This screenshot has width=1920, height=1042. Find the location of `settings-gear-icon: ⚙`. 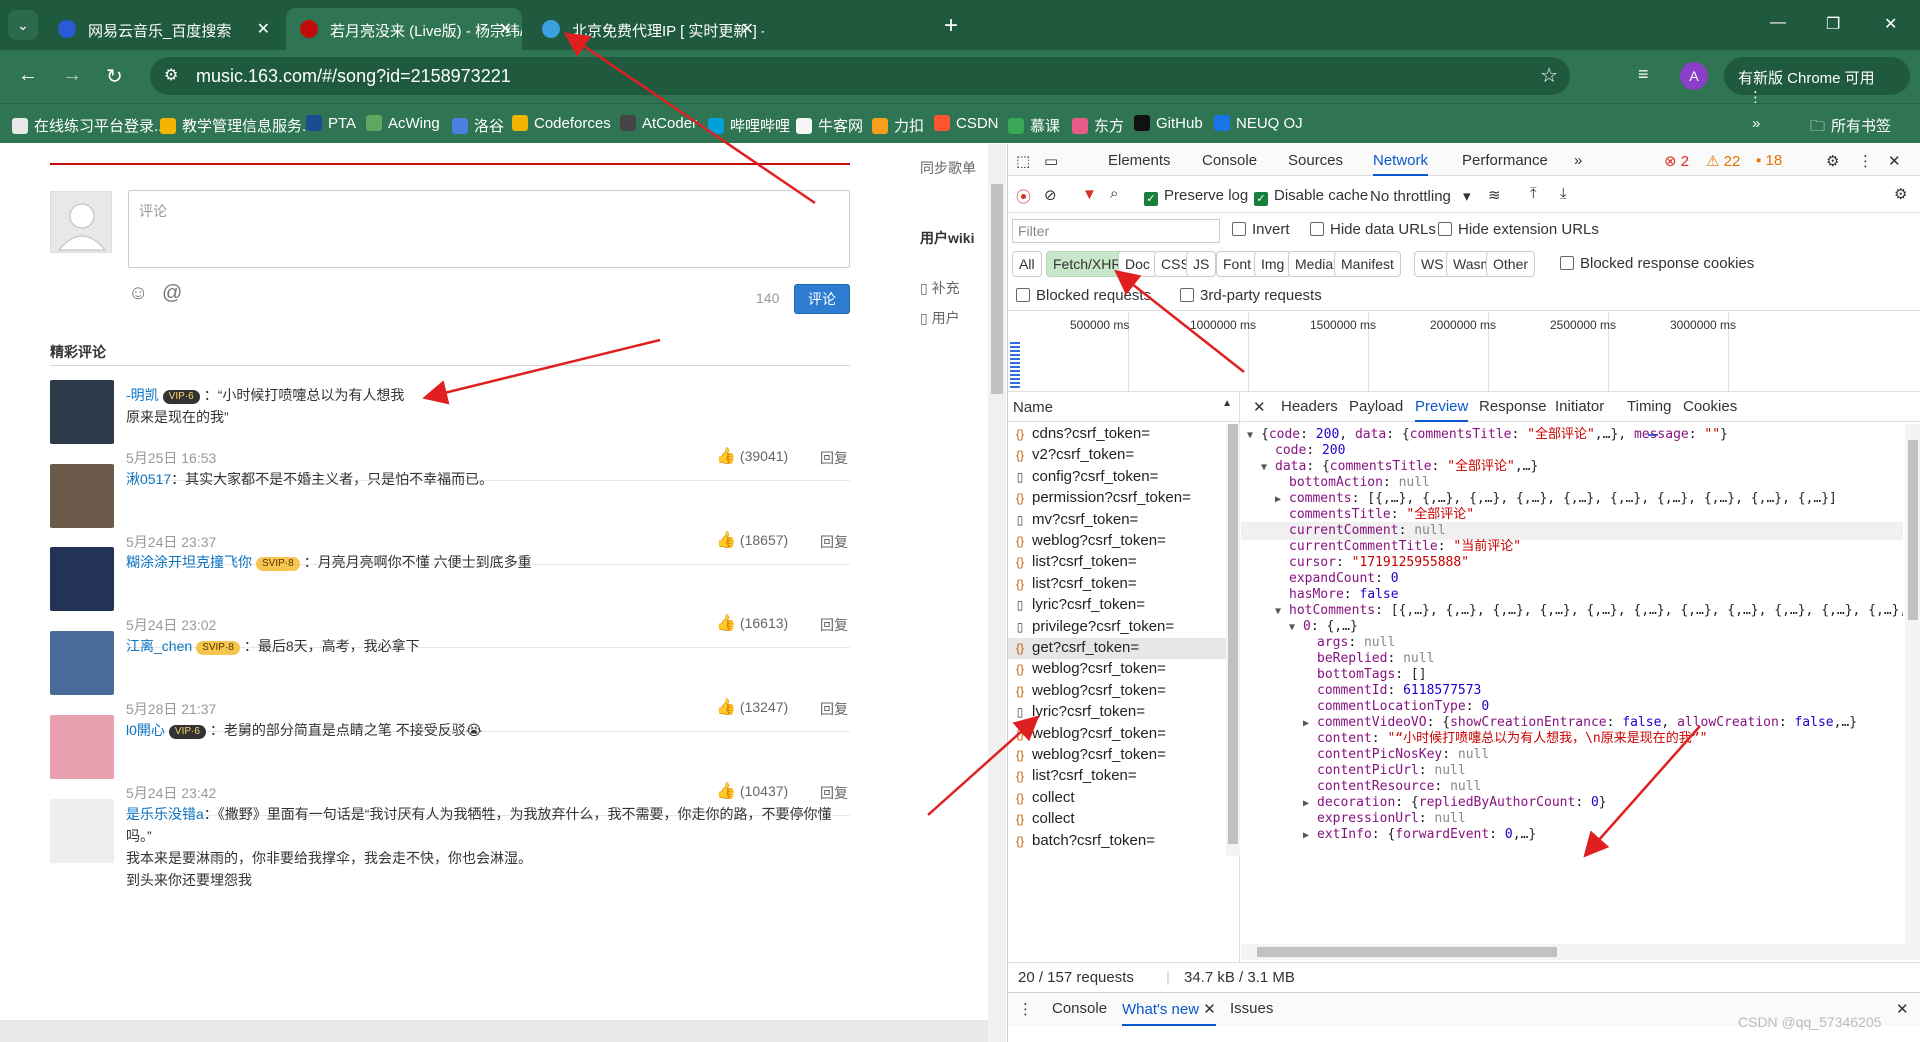

settings-gear-icon: ⚙ is located at coordinates (1832, 161).